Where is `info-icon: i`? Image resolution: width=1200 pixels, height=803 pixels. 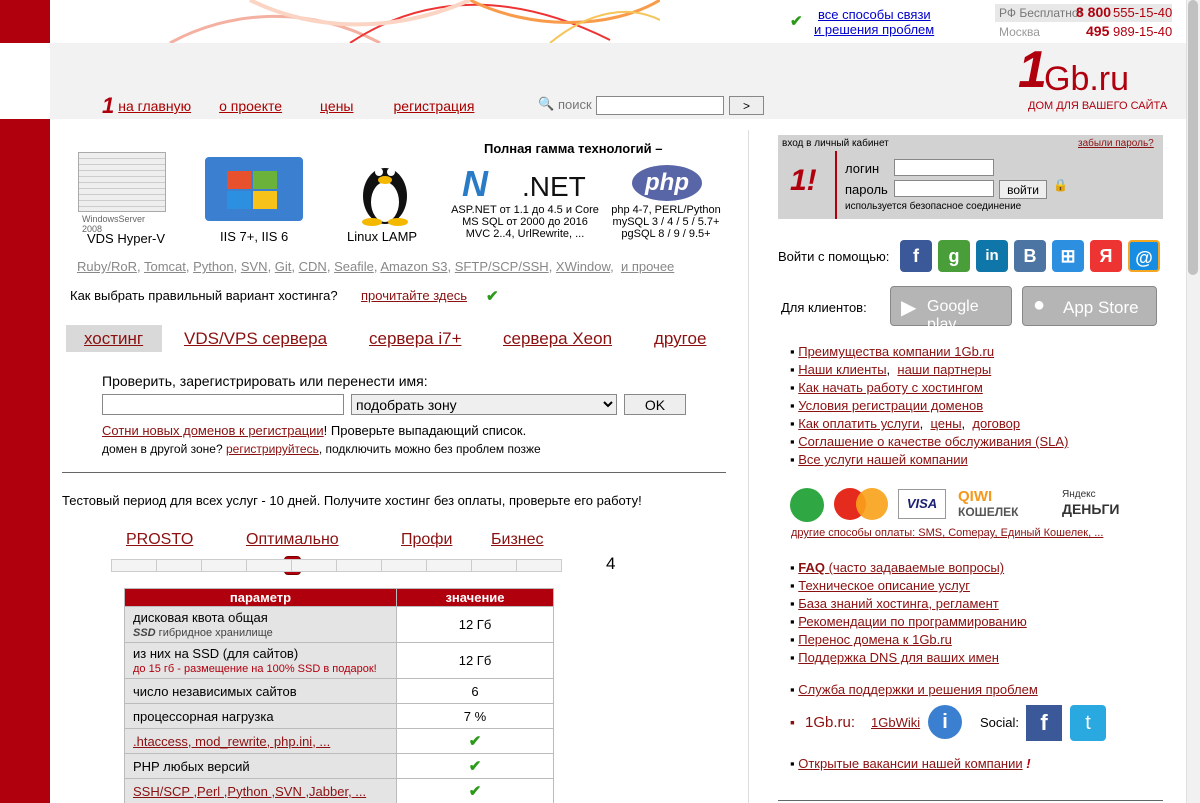
info-icon: i is located at coordinates (945, 722).